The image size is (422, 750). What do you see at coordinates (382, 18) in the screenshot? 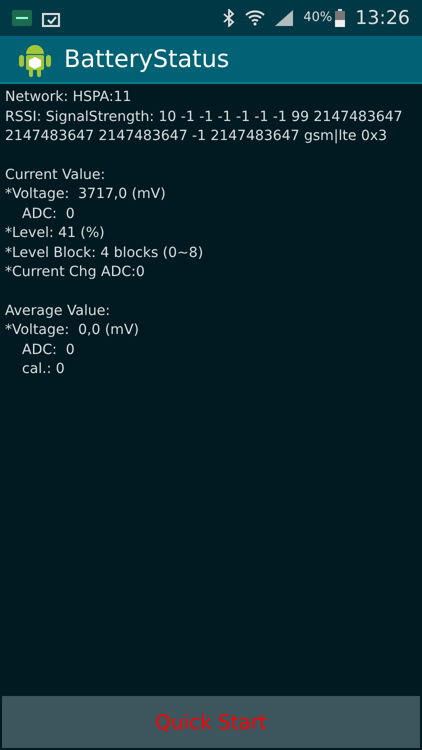
I see `clock: 13:26` at bounding box center [382, 18].